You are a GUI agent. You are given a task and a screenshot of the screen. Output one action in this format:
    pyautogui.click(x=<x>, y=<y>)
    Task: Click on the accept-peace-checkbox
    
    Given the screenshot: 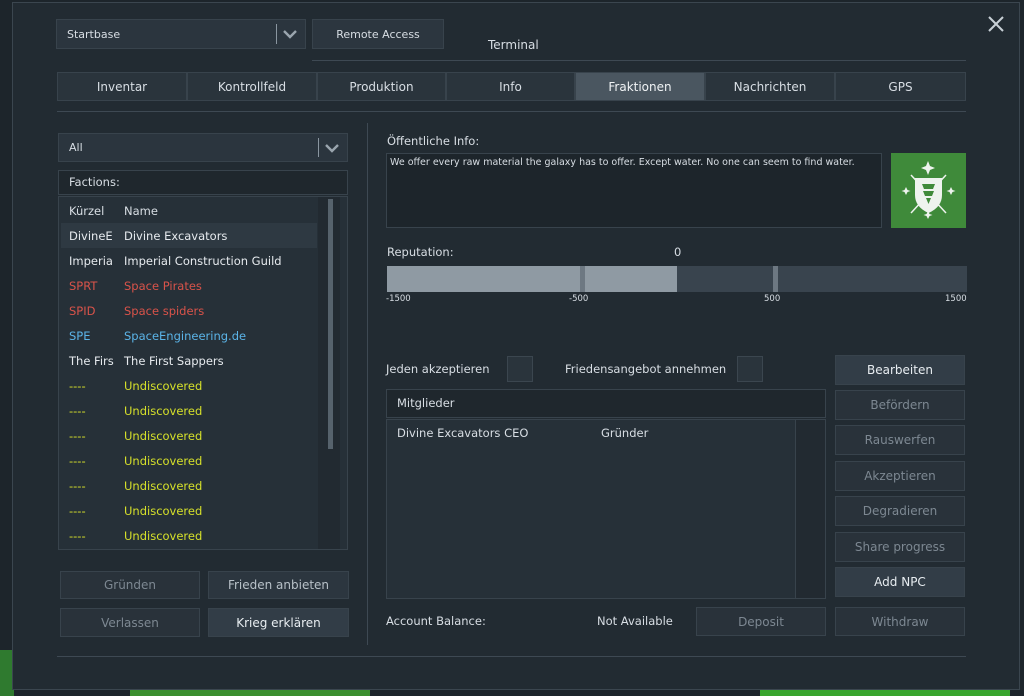 What is the action you would take?
    pyautogui.click(x=750, y=369)
    